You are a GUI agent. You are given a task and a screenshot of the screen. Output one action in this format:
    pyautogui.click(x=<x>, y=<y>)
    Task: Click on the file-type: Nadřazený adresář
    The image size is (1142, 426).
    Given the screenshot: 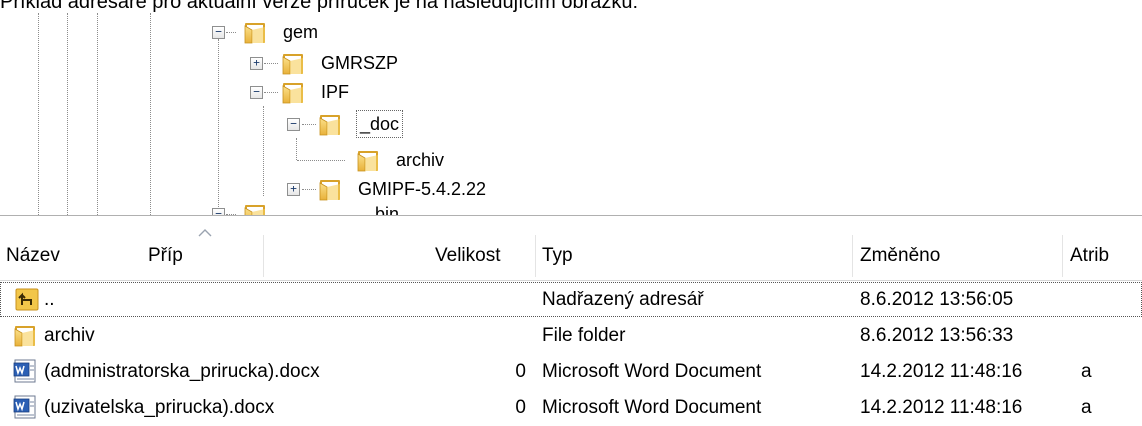 What is the action you would take?
    pyautogui.click(x=623, y=299)
    